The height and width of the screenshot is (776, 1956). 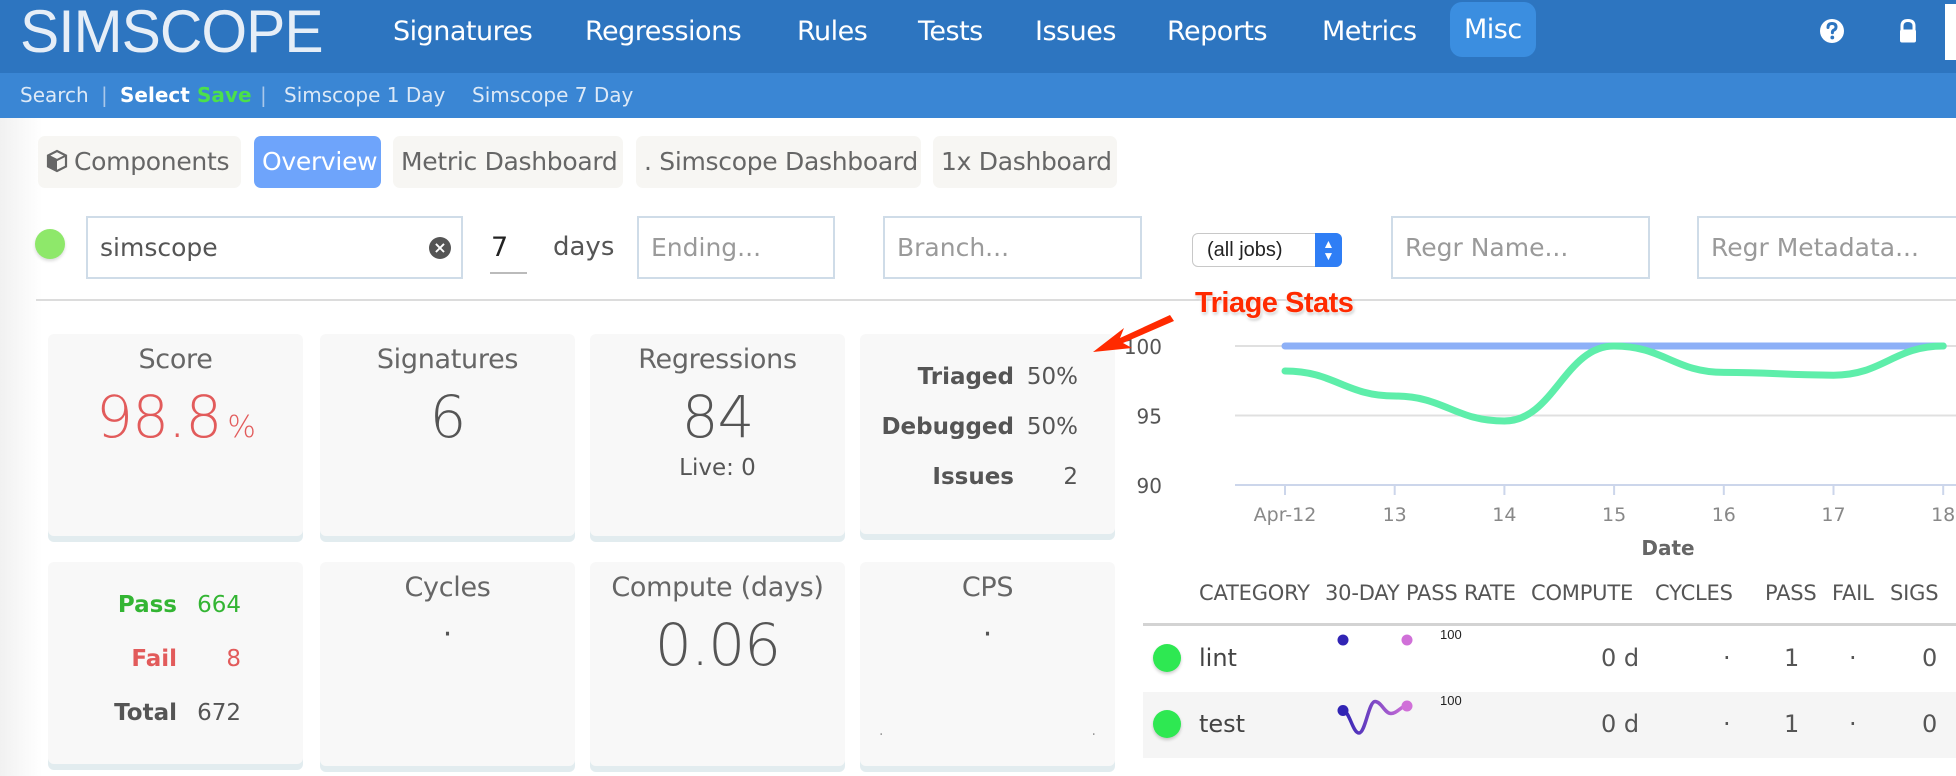 What do you see at coordinates (1052, 427) in the screenshot?
I see `debugged-value: 50%` at bounding box center [1052, 427].